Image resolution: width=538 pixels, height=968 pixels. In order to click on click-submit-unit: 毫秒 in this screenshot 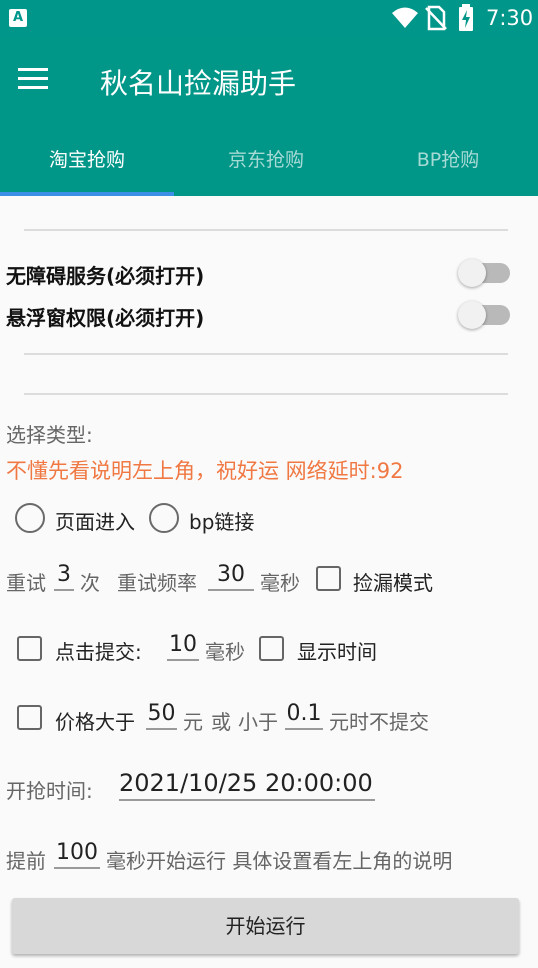, I will do `click(225, 652)`.